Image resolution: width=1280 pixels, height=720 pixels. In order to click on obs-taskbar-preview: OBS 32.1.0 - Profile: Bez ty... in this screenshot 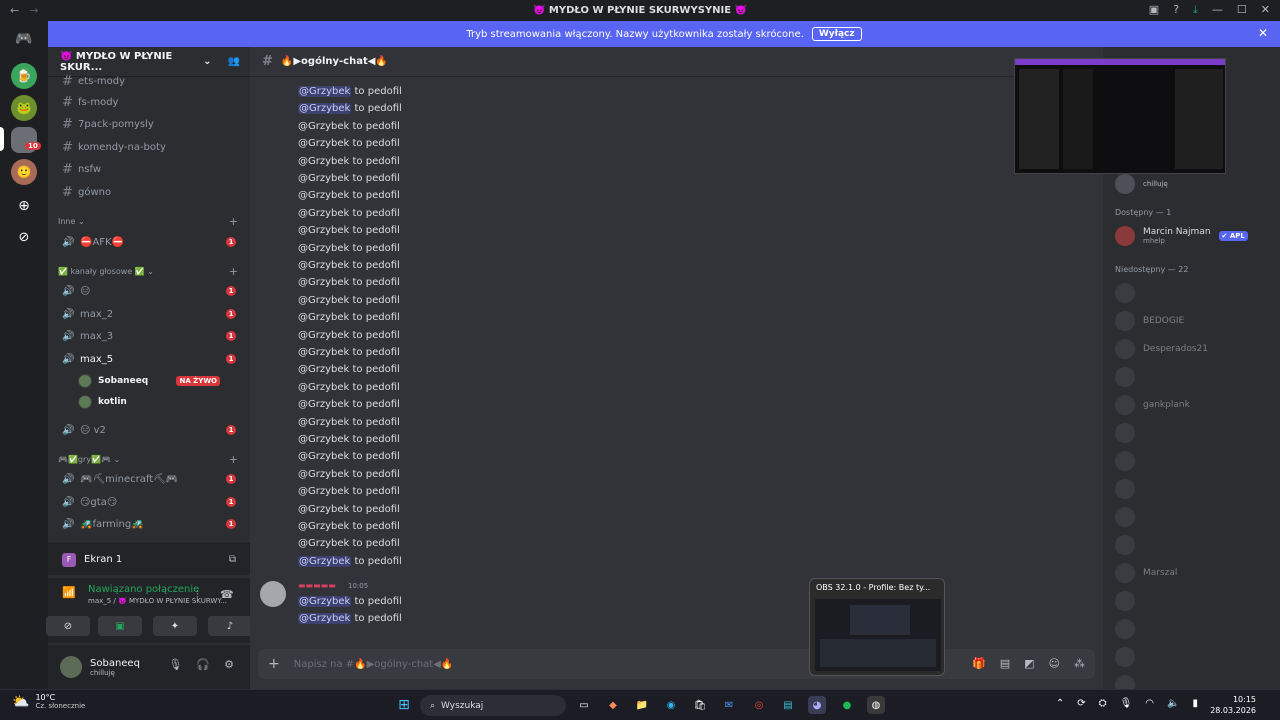, I will do `click(877, 627)`.